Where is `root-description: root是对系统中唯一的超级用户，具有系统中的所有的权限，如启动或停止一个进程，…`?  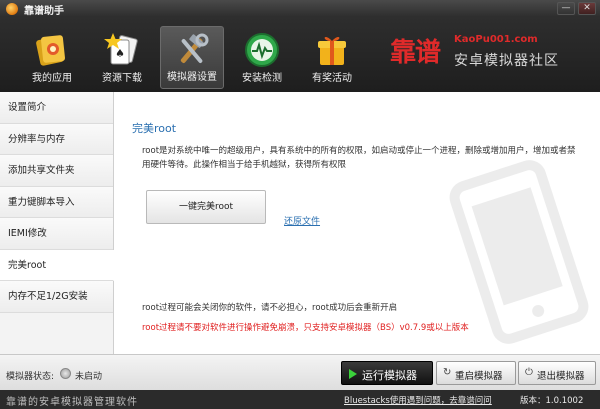 root-description: root是对系统中唯一的超级用户，具有系统中的所有的权限，如启动或停止一个进程，… is located at coordinates (359, 158).